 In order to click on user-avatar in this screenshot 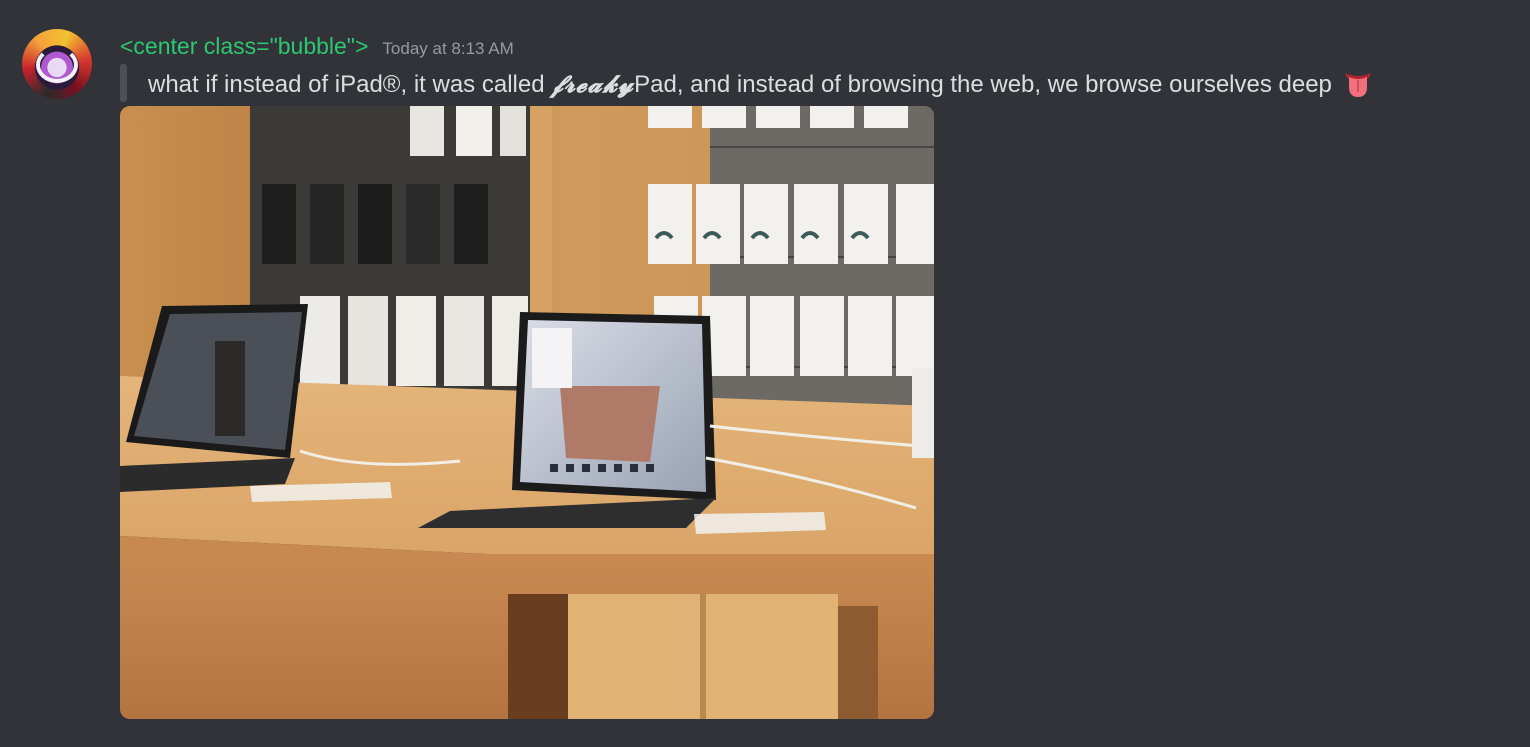, I will do `click(57, 64)`.